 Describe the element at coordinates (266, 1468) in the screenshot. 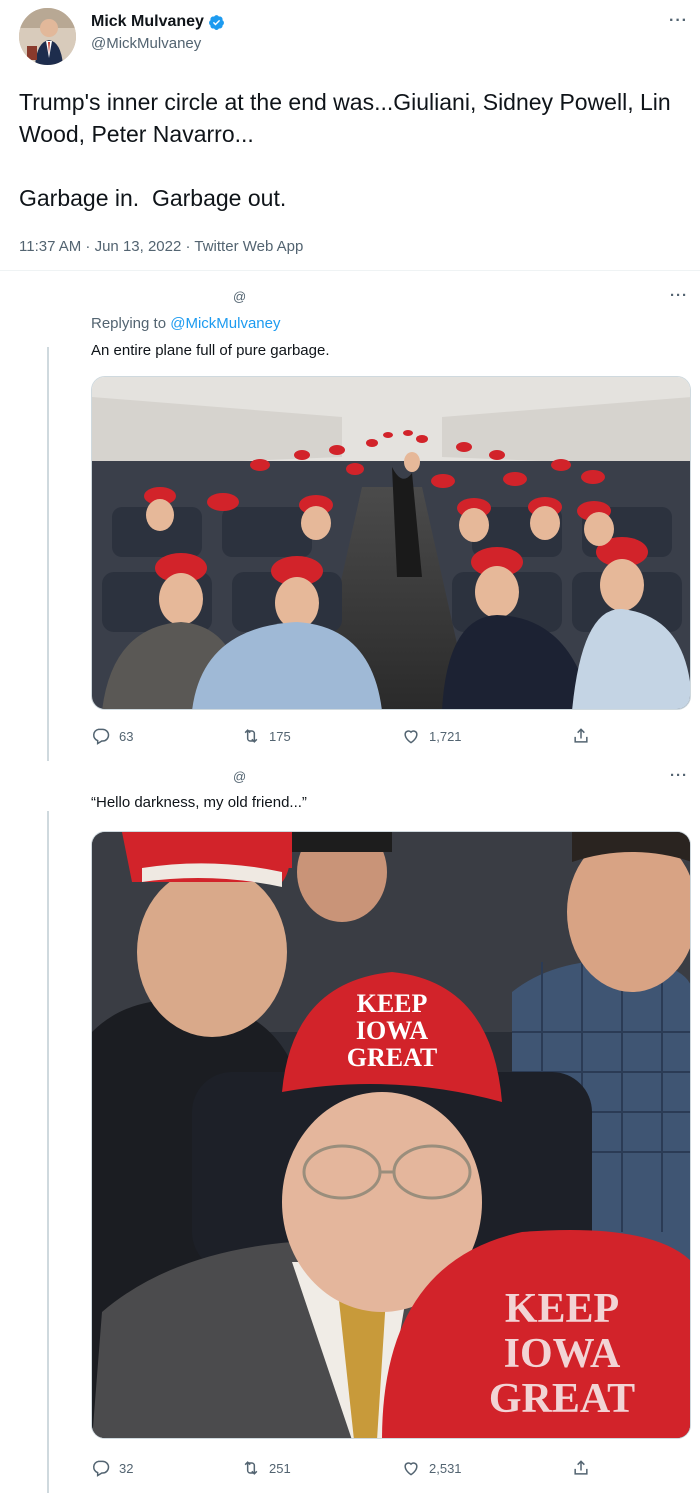

I see `retweet-action: 251` at that location.